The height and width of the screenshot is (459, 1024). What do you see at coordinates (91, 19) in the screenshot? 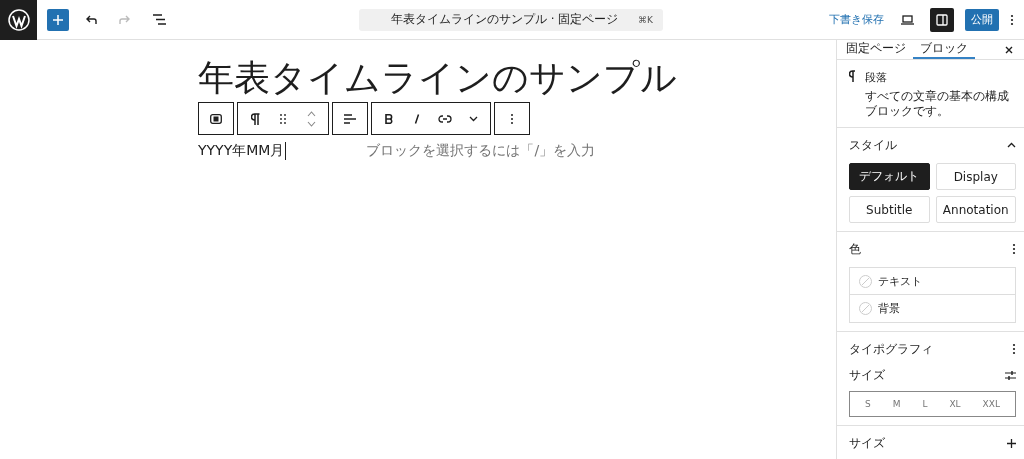
I see `undo-icon` at bounding box center [91, 19].